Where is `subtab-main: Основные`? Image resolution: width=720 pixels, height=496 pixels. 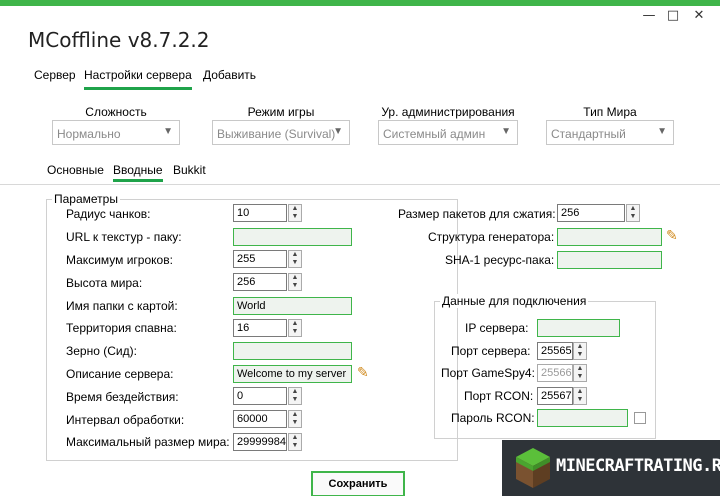
subtab-main: Основные is located at coordinates (75, 170).